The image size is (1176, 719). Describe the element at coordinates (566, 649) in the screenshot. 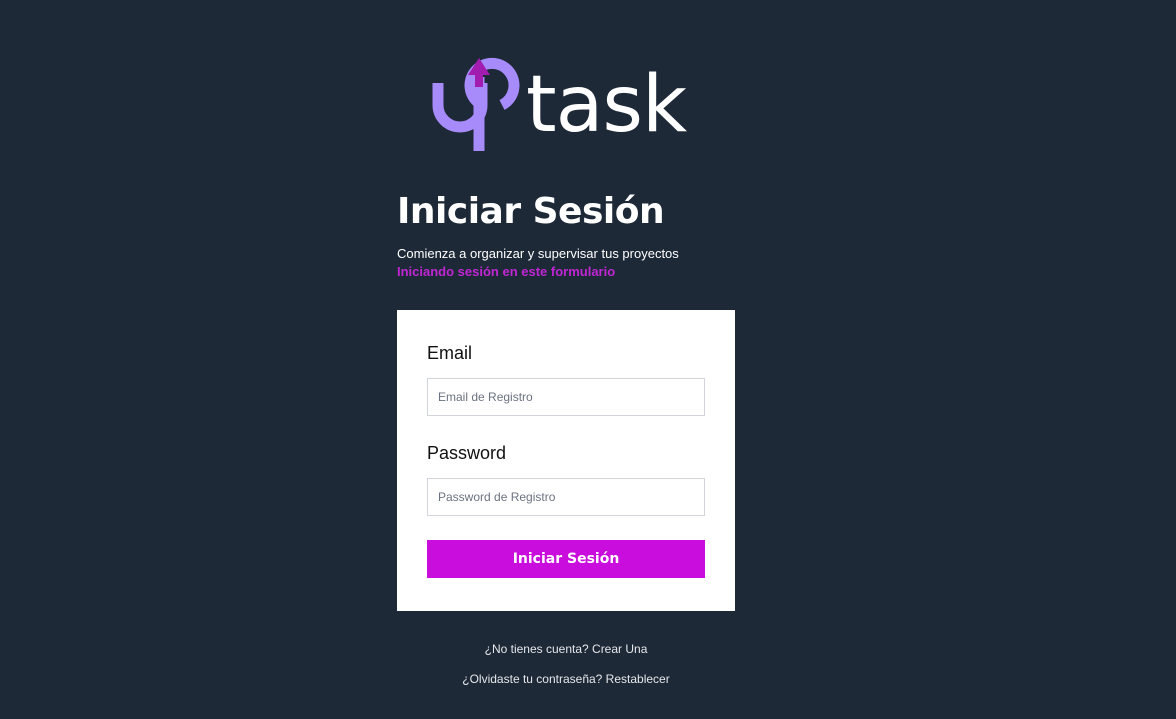

I see `register-link: ¿No tienes cuenta? Crear Una` at that location.